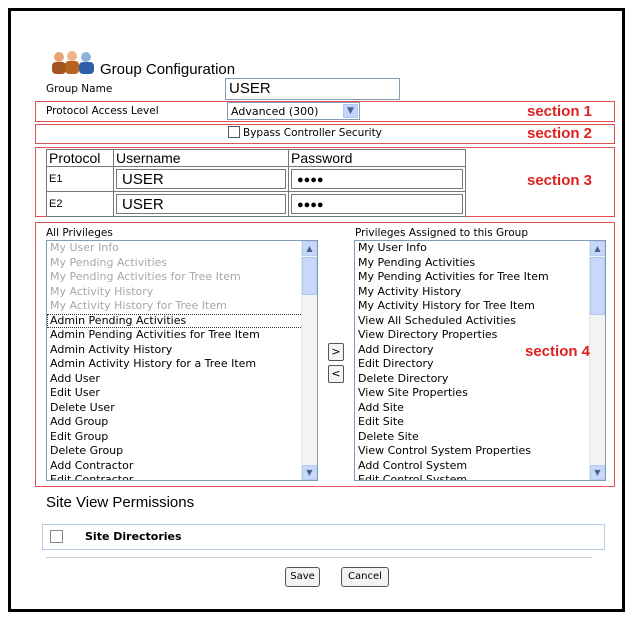 The width and height of the screenshot is (639, 622). Describe the element at coordinates (480, 422) in the screenshot. I see `list-item: Edit Site` at that location.